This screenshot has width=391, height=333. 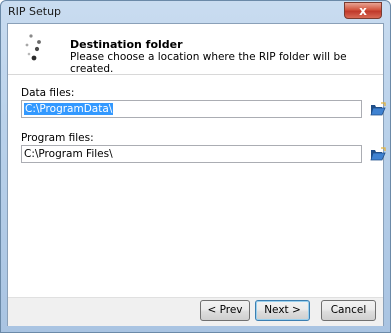 What do you see at coordinates (33, 47) in the screenshot?
I see `spinner-dots-icon` at bounding box center [33, 47].